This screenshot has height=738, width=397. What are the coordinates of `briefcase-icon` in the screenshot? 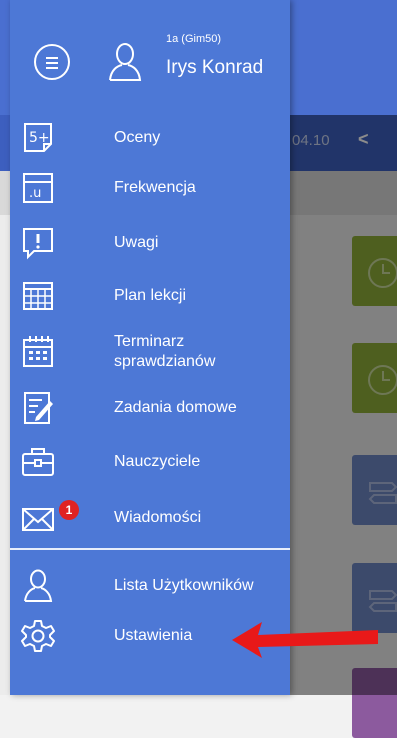 It's located at (38, 462).